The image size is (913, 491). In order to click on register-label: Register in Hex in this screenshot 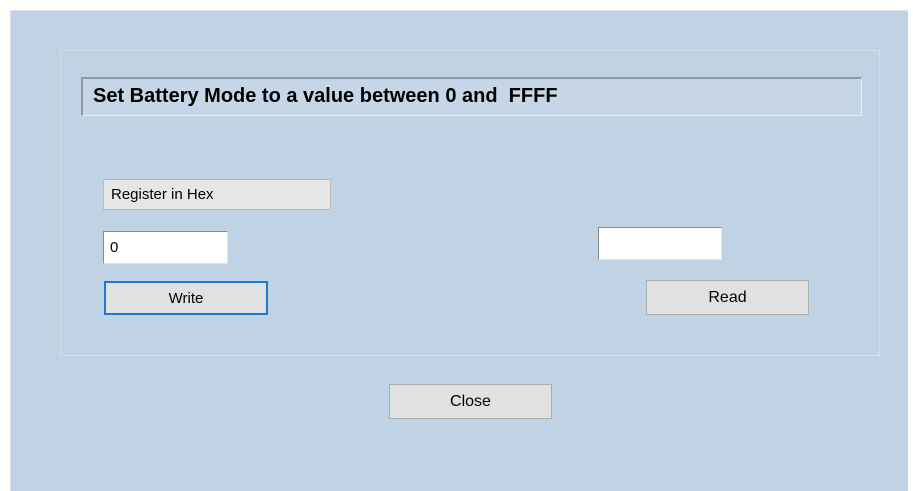, I will do `click(217, 194)`.